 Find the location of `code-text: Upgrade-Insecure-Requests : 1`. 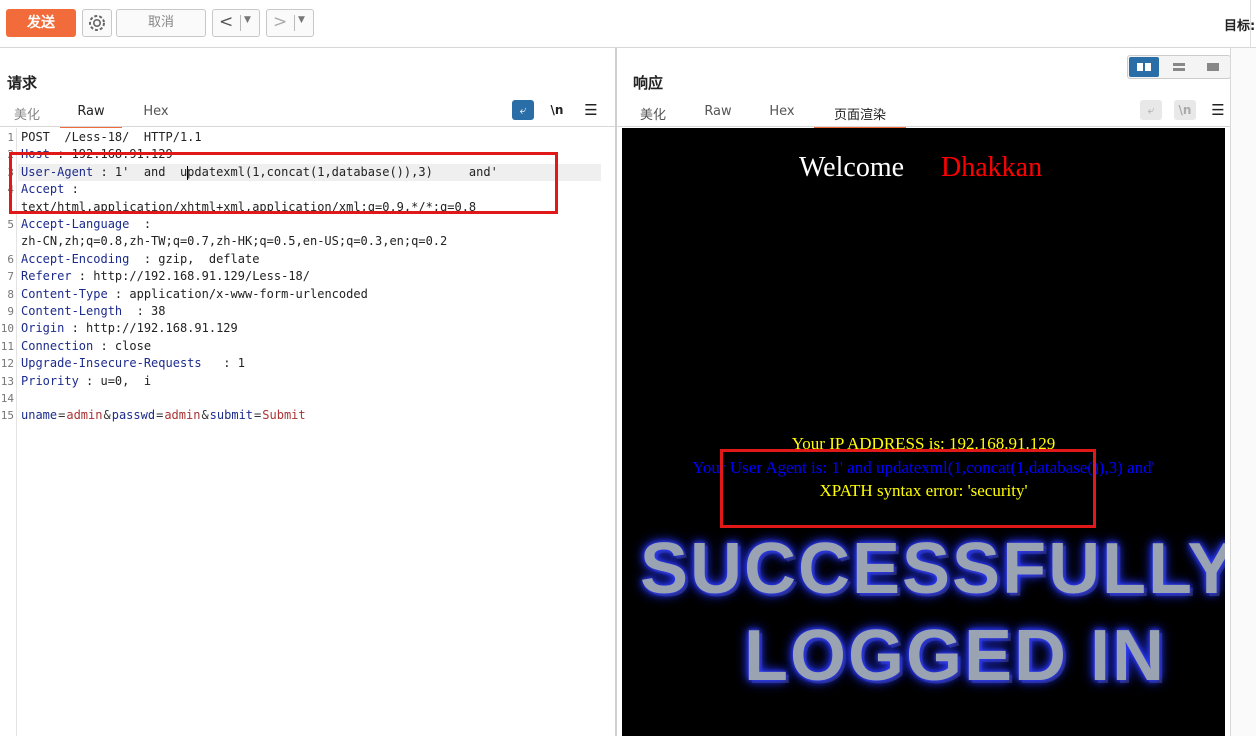

code-text: Upgrade-Insecure-Requests : 1 is located at coordinates (133, 363).